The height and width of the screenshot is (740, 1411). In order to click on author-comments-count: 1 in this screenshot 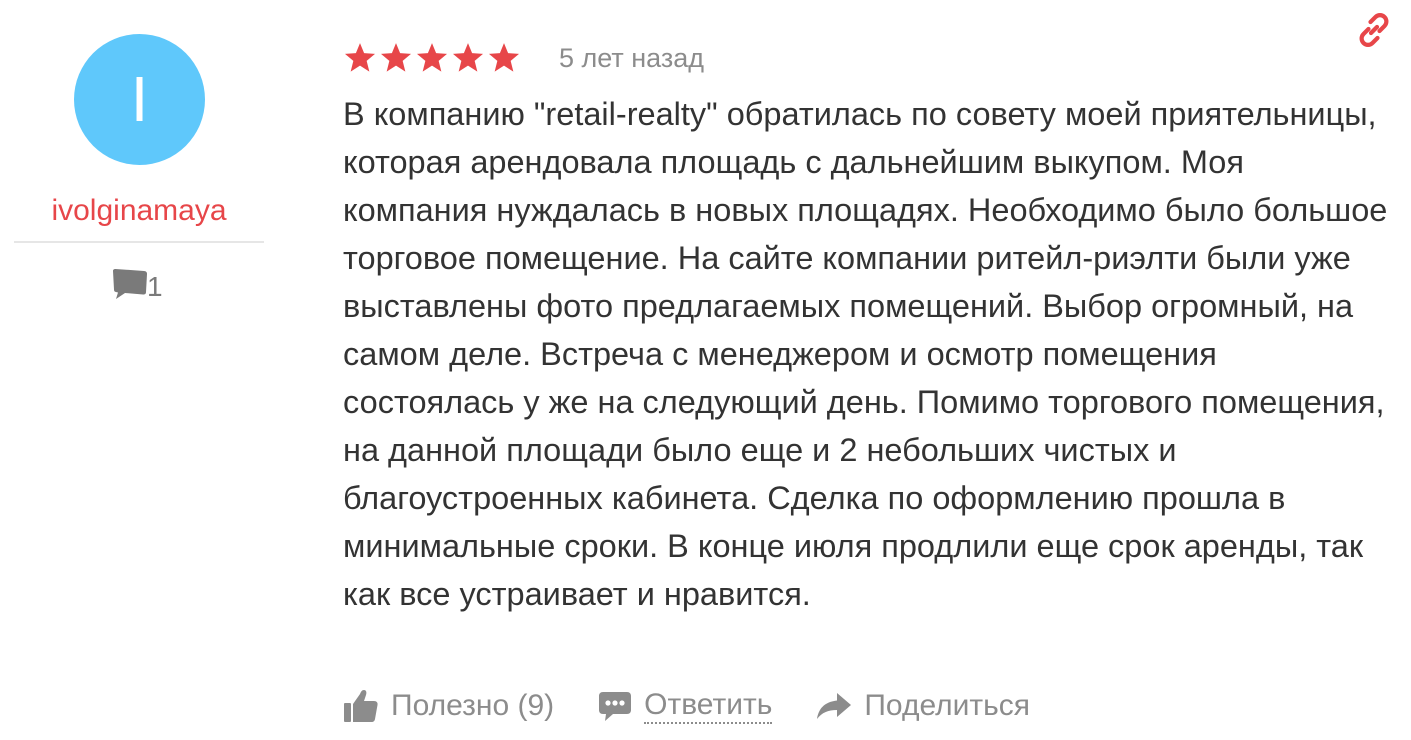, I will do `click(137, 284)`.